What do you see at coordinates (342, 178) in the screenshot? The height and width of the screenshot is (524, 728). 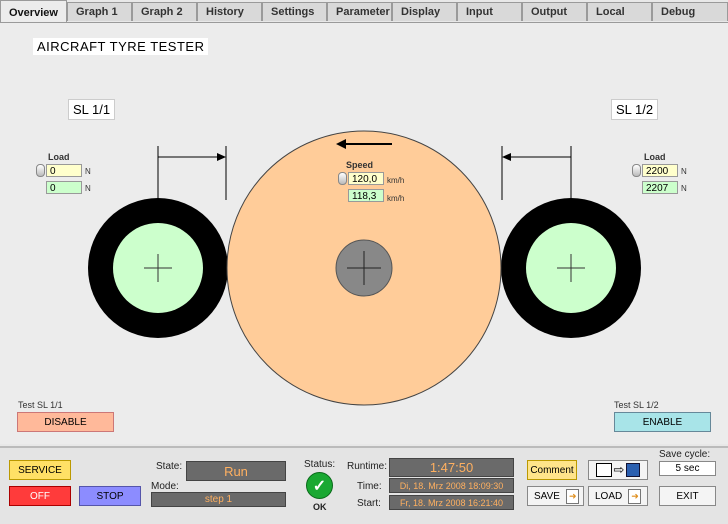 I see `speed-knob-icon` at bounding box center [342, 178].